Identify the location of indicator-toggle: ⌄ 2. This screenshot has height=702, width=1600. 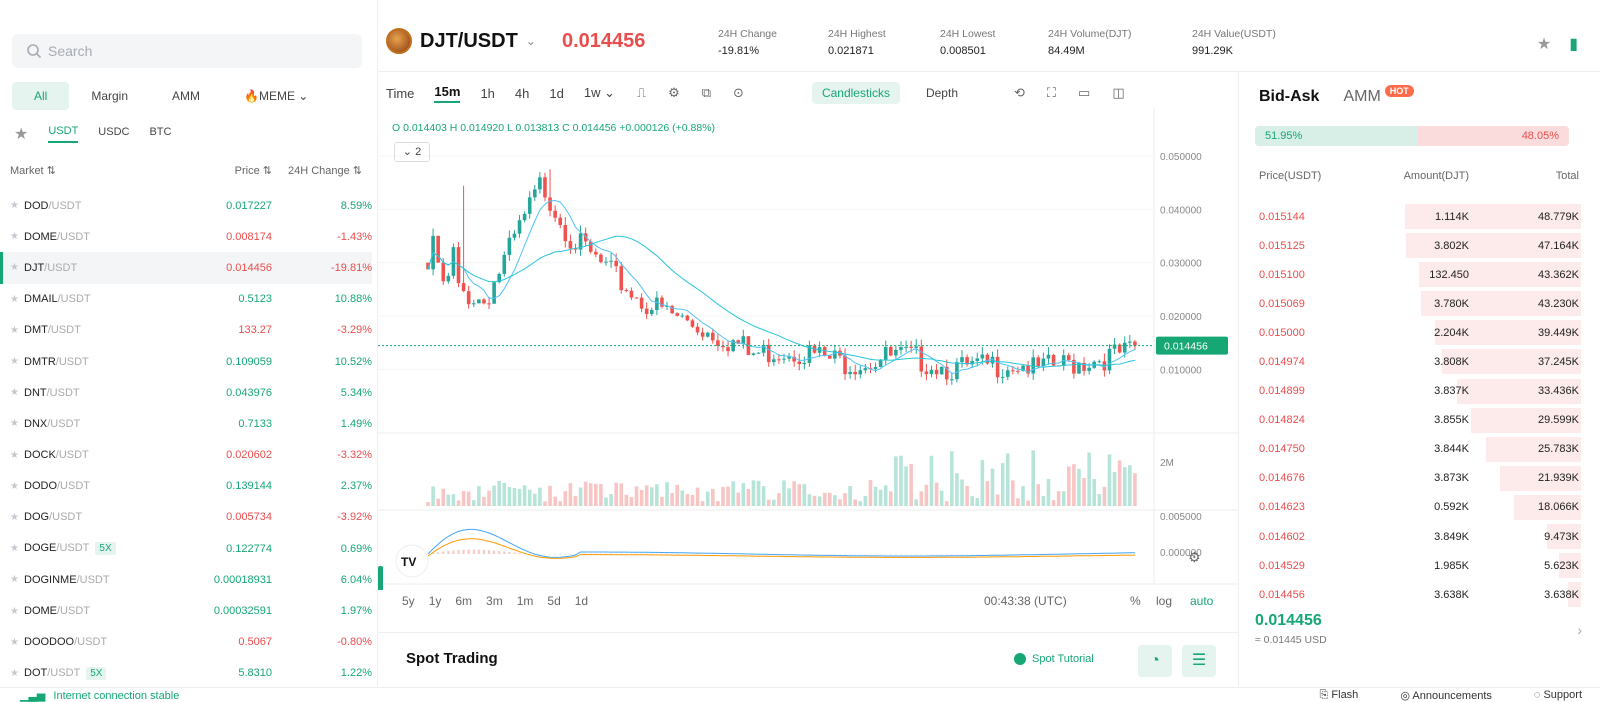
(412, 152).